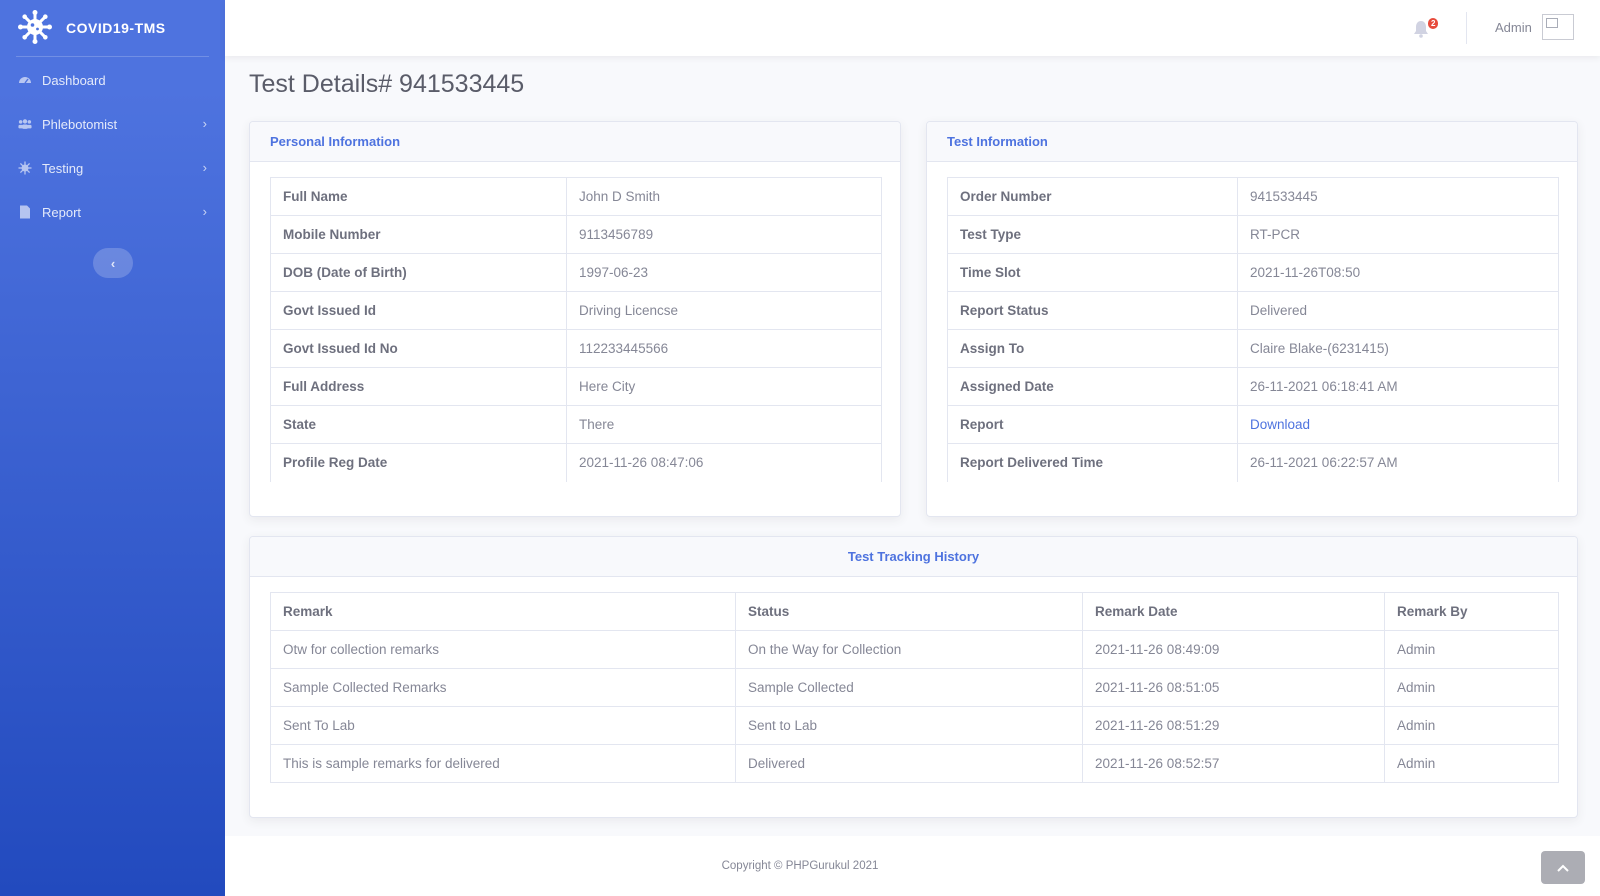  What do you see at coordinates (116, 28) in the screenshot?
I see `brand-title: COVID19-TMS` at bounding box center [116, 28].